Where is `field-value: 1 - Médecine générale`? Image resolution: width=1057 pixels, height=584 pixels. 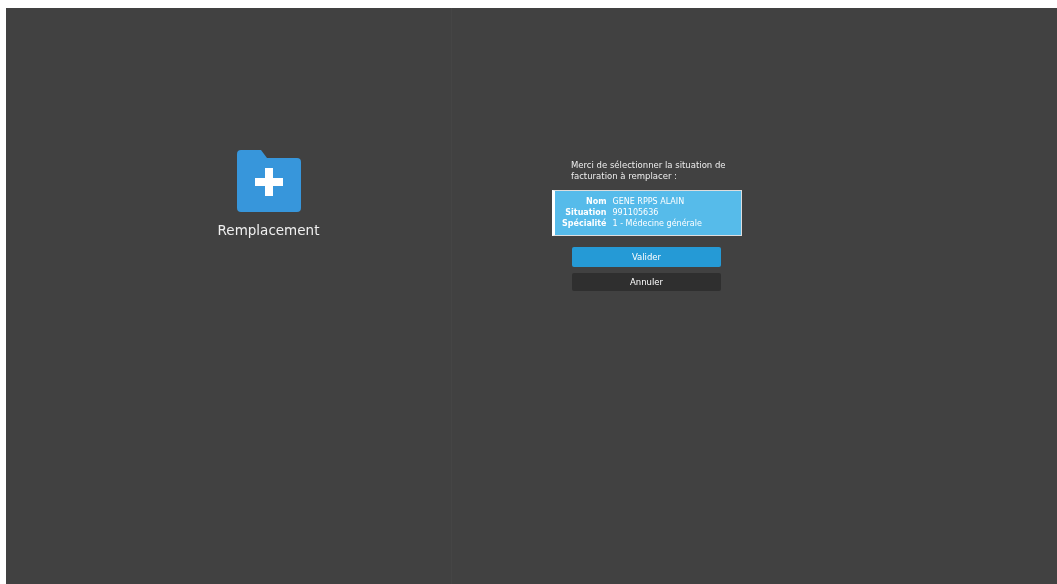 field-value: 1 - Médecine générale is located at coordinates (657, 224).